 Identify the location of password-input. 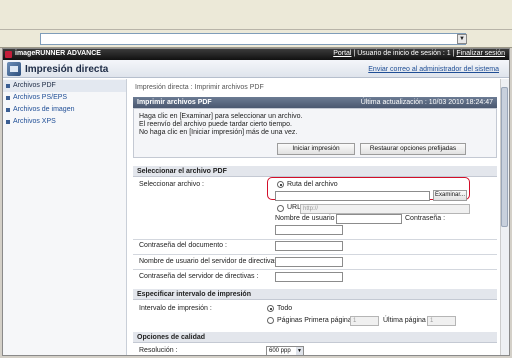
(309, 230).